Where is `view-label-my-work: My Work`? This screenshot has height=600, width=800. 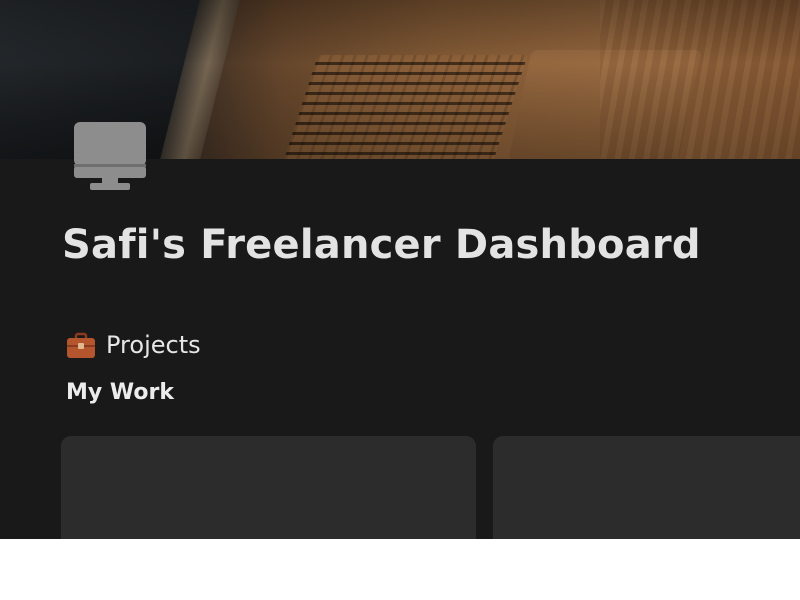 view-label-my-work: My Work is located at coordinates (120, 392).